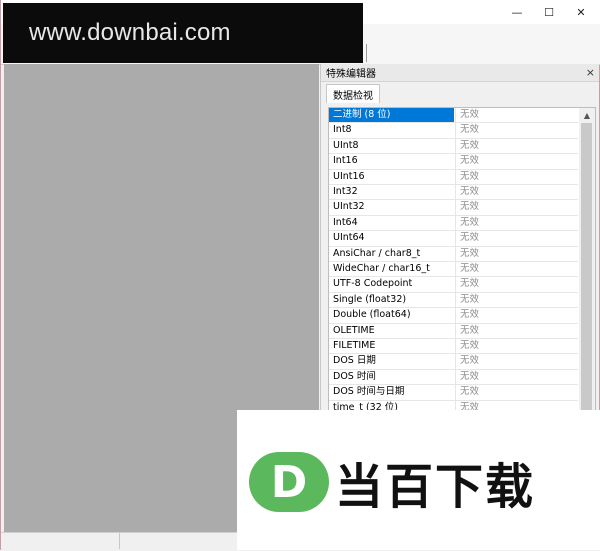 The width and height of the screenshot is (600, 551). I want to click on grid-row: DOS 时间与日期 无效, so click(453, 393).